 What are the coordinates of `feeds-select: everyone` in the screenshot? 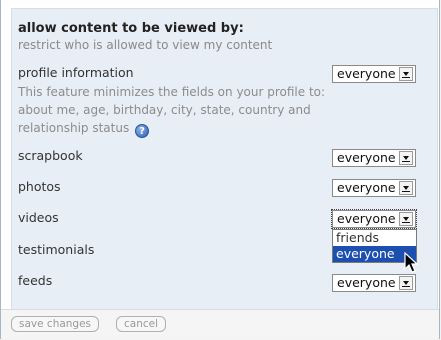 It's located at (374, 283).